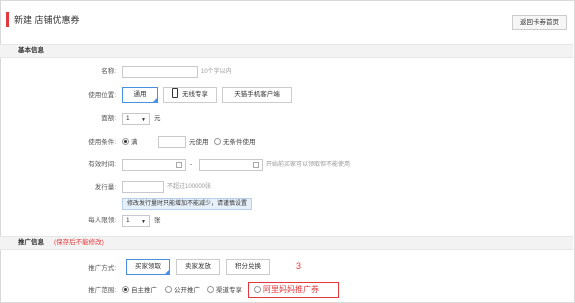  What do you see at coordinates (47, 19) in the screenshot?
I see `page-title: 新建 店铺优惠券` at bounding box center [47, 19].